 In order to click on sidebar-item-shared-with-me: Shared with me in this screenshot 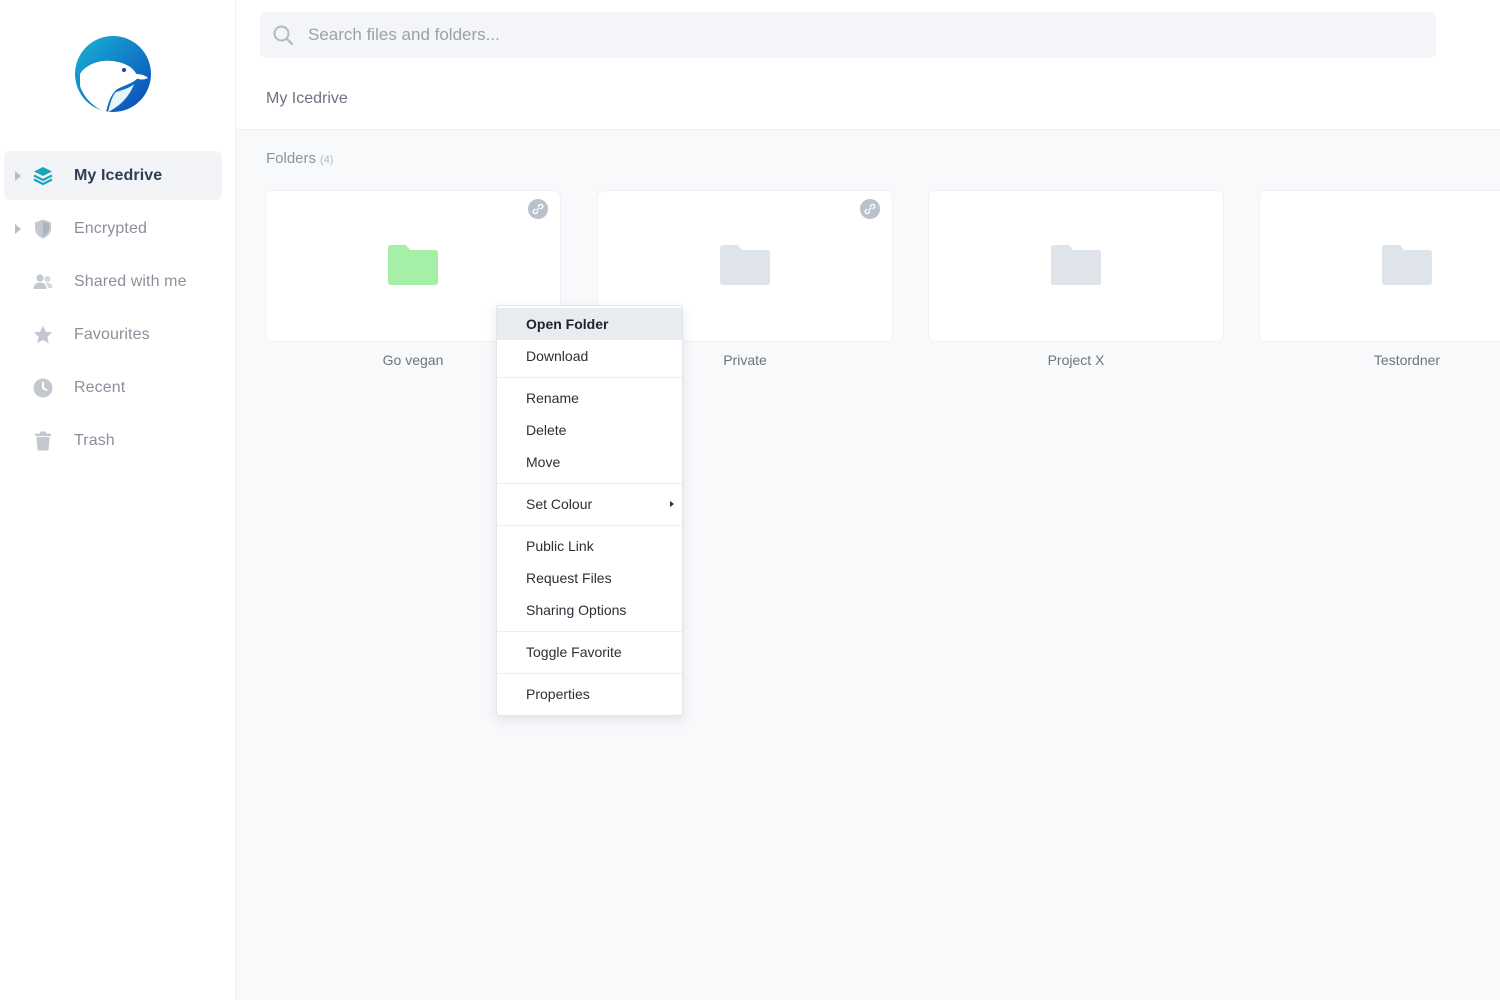, I will do `click(113, 281)`.